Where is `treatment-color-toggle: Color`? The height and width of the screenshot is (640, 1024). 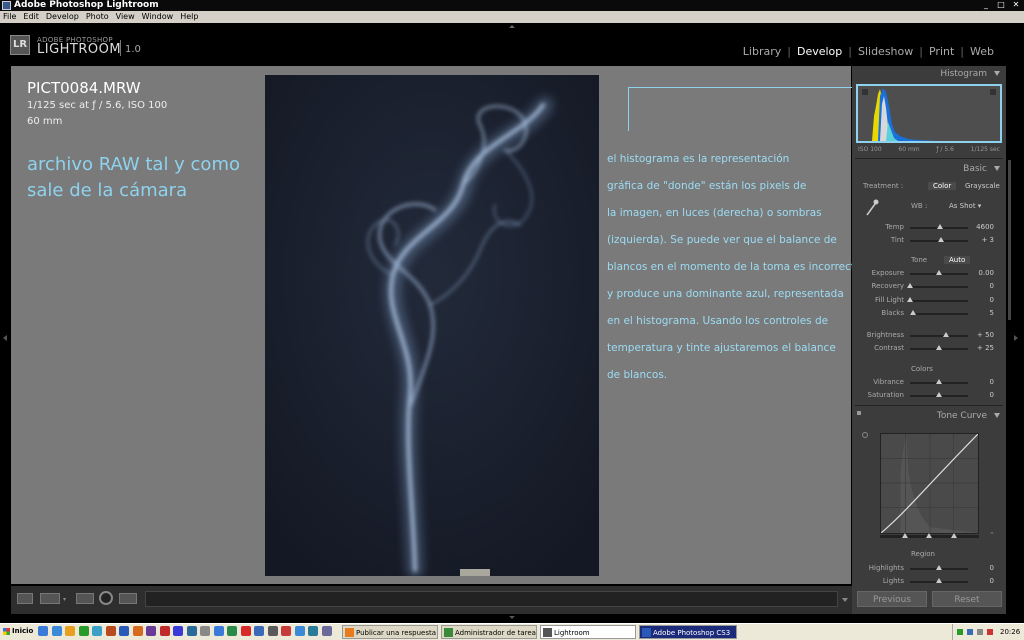 treatment-color-toggle: Color is located at coordinates (942, 186).